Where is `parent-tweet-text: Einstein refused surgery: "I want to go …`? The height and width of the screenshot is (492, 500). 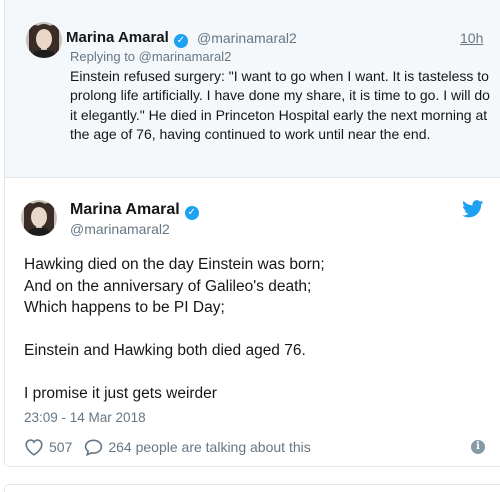 parent-tweet-text: Einstein refused surgery: "I want to go … is located at coordinates (280, 105).